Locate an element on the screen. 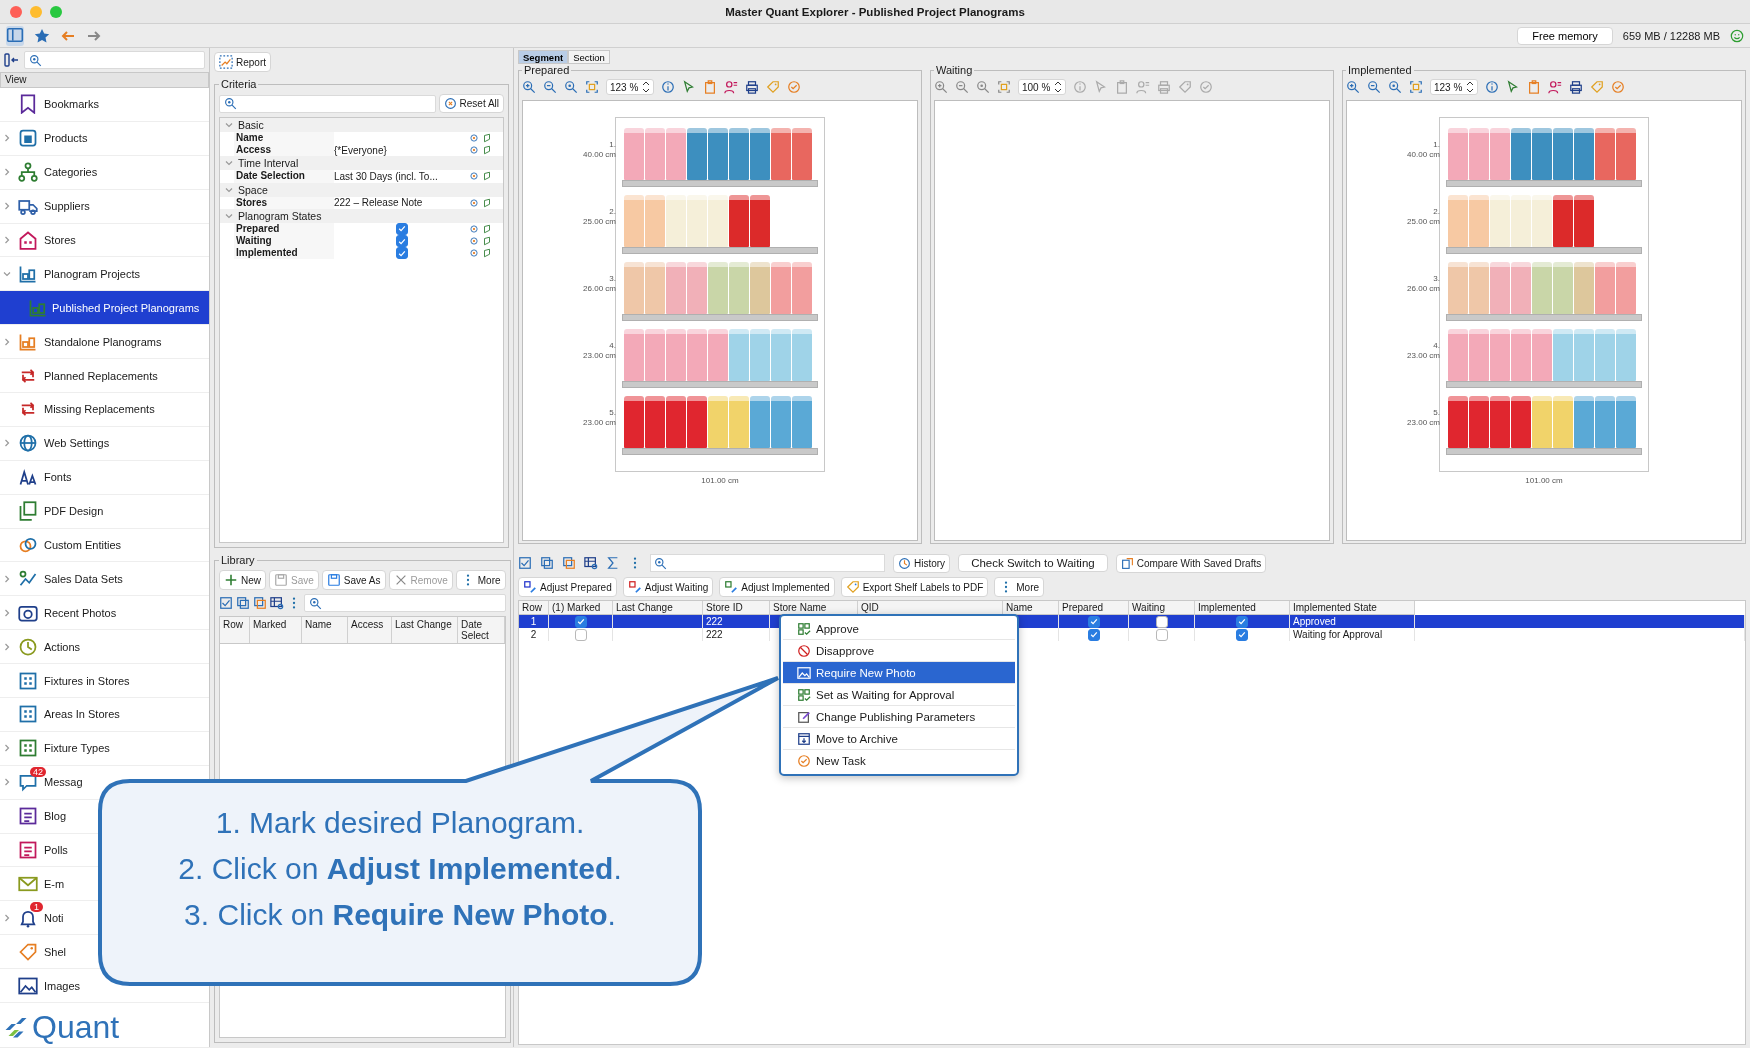  column-header: QID is located at coordinates (930, 608).